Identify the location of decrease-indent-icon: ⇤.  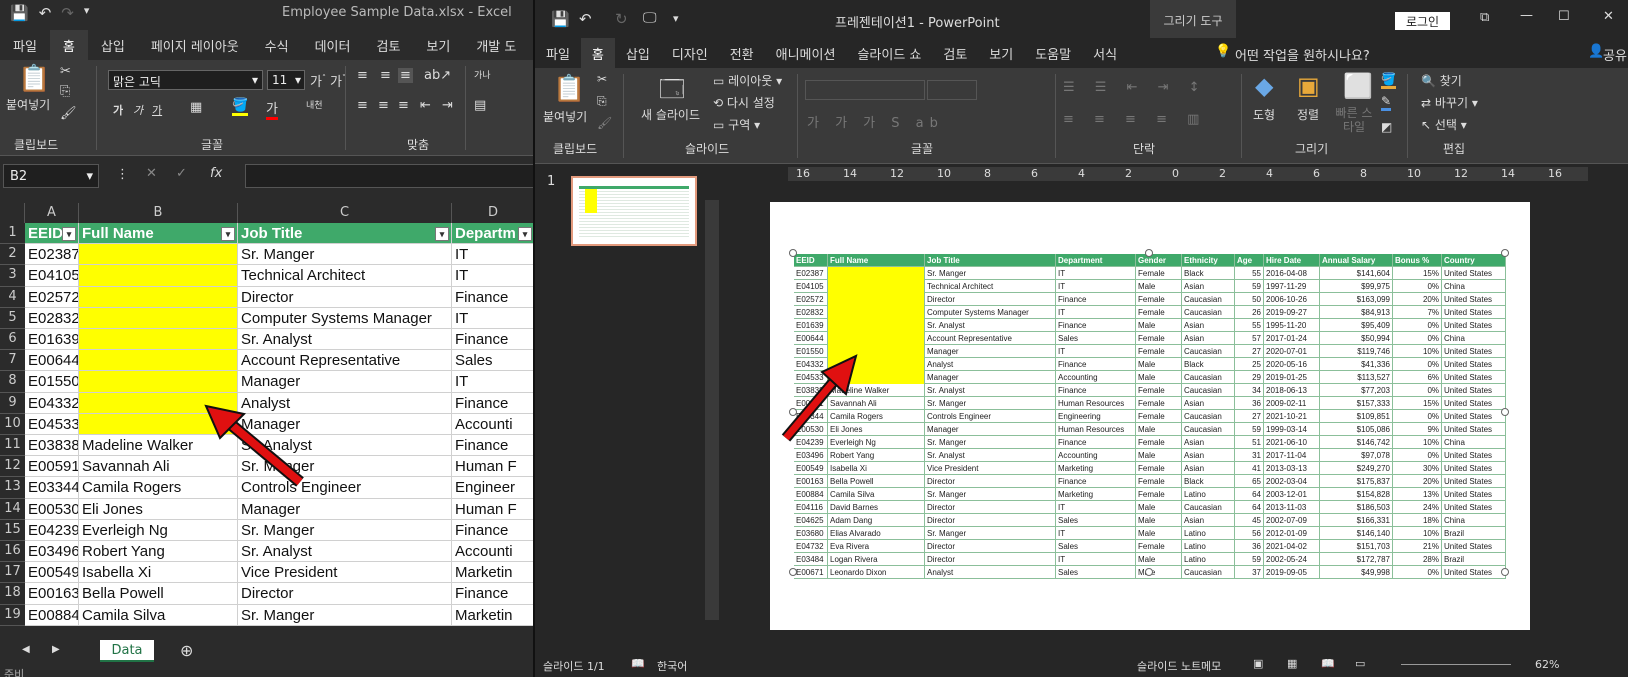
(425, 105).